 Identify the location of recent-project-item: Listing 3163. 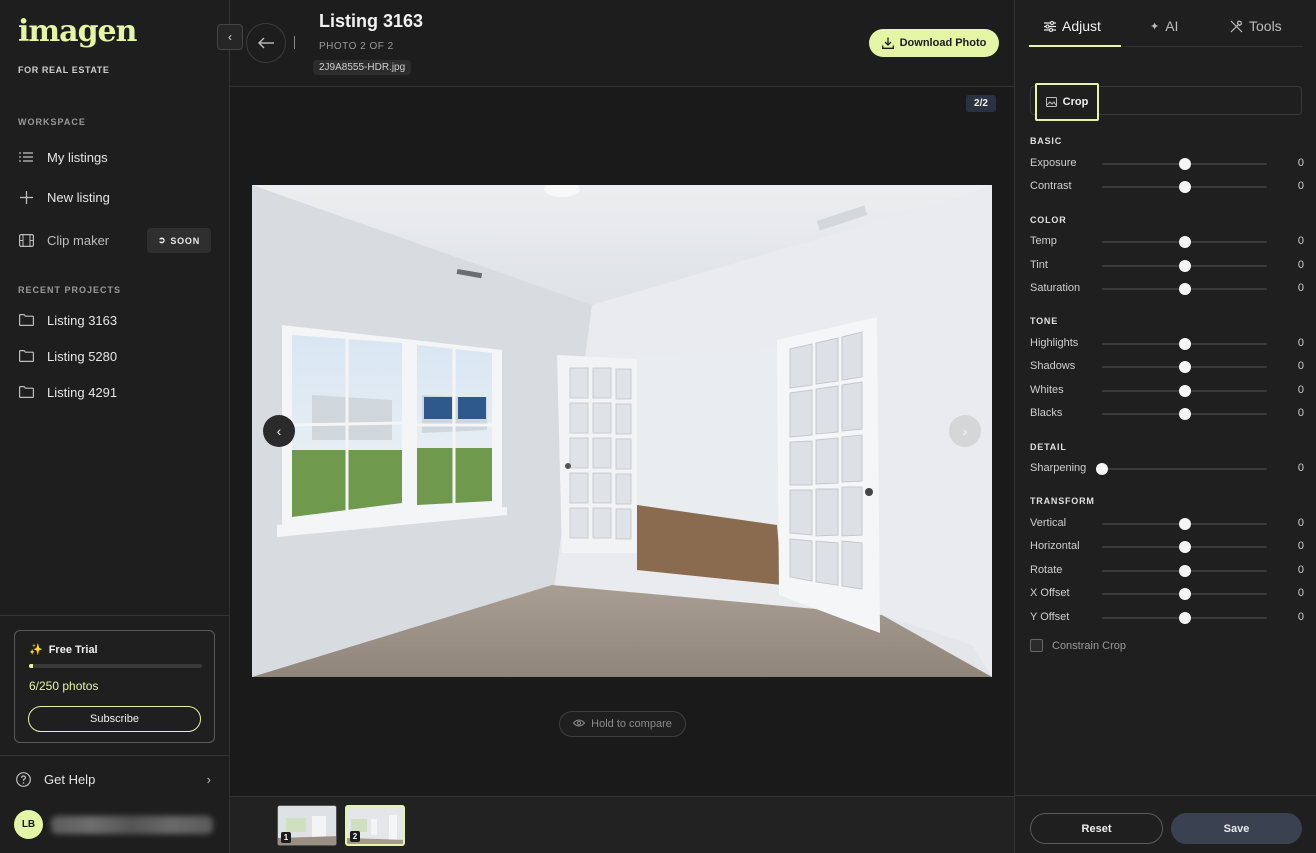
(114, 320).